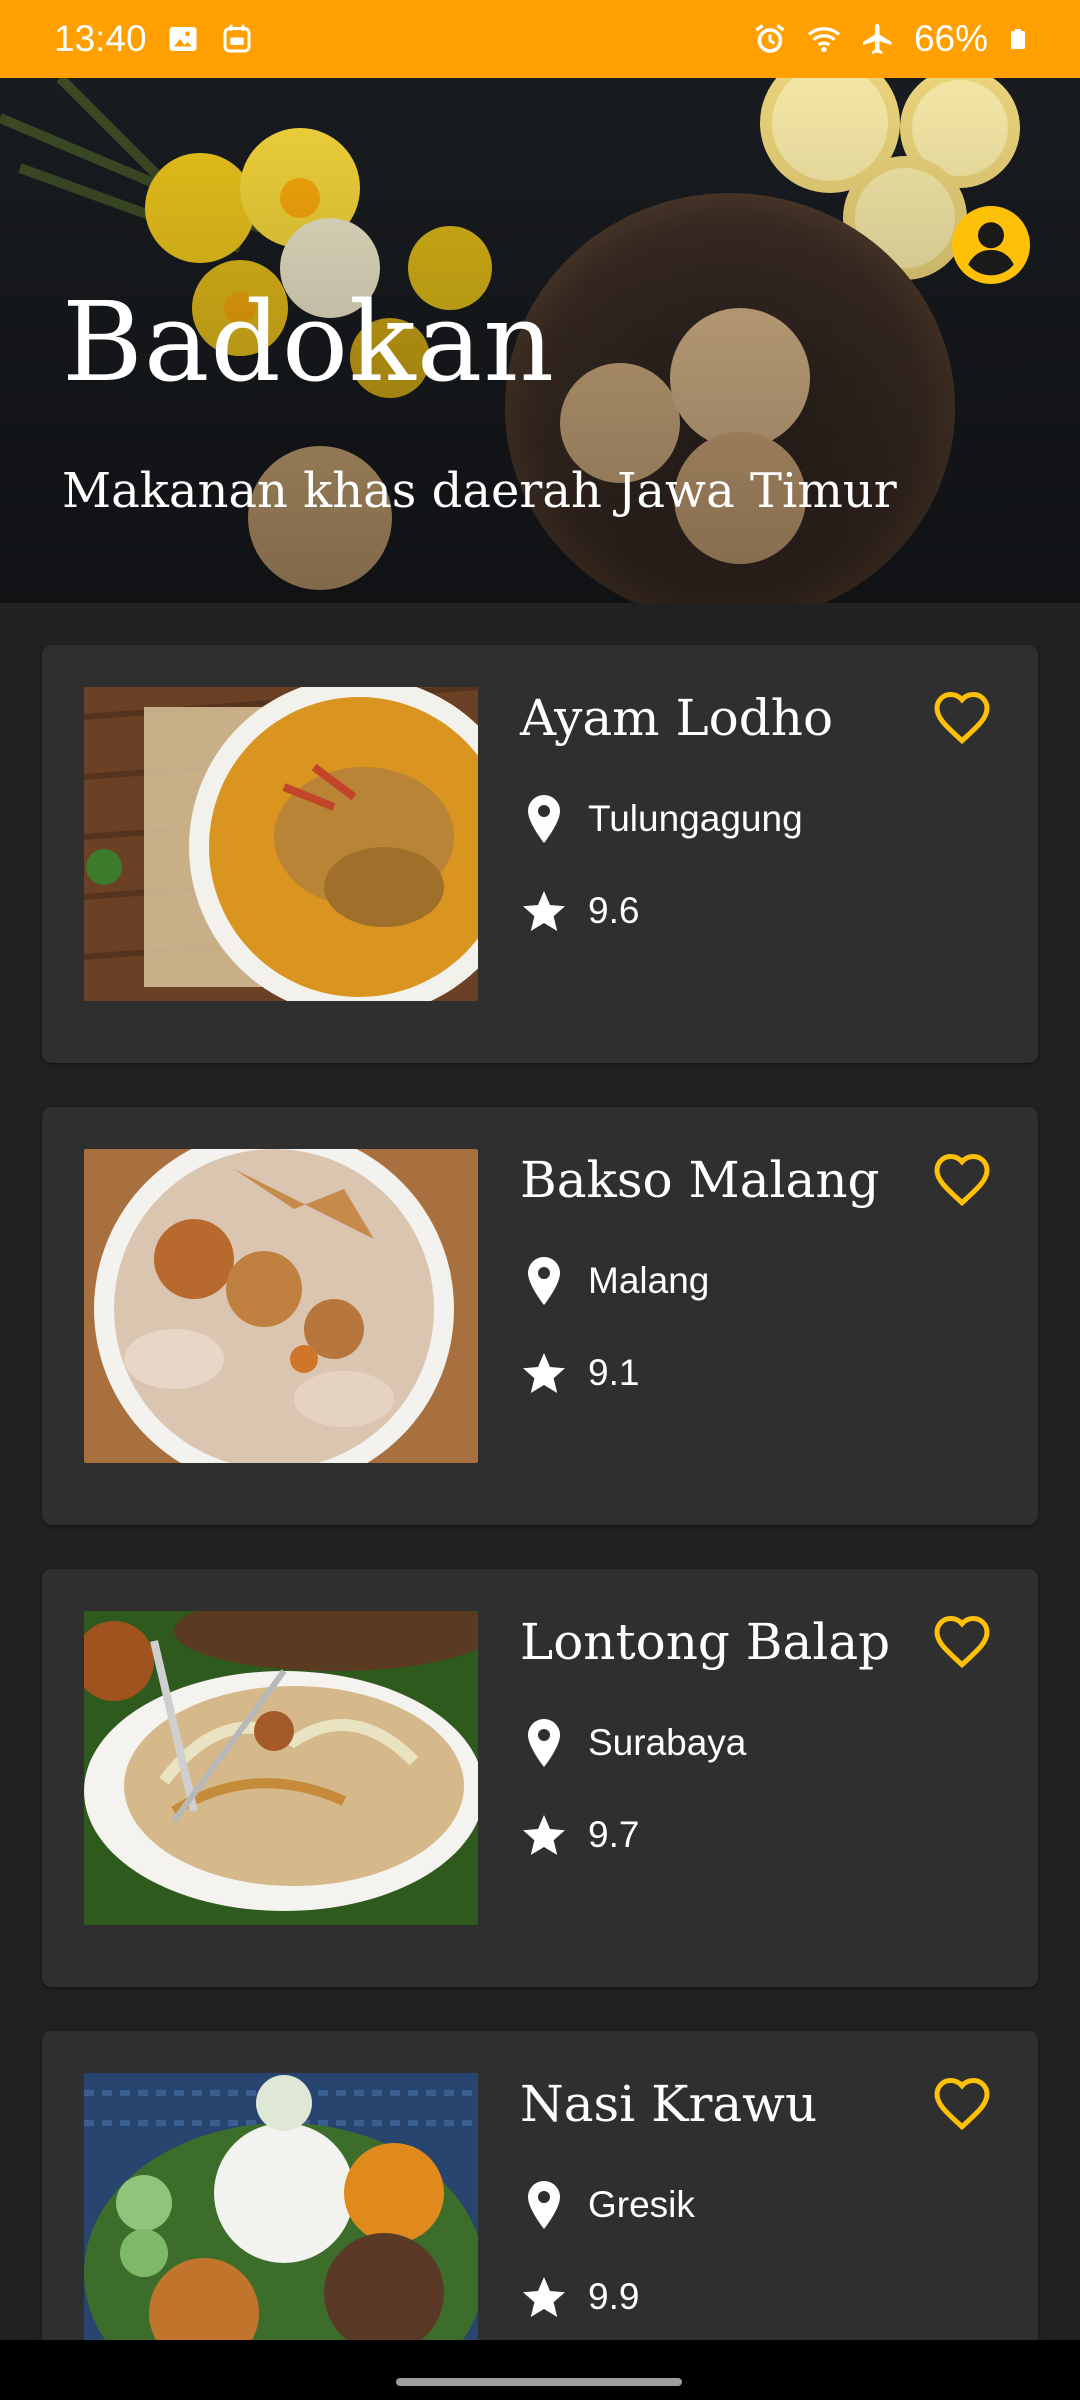 The height and width of the screenshot is (2400, 1080). What do you see at coordinates (579, 911) in the screenshot?
I see `rating-row: 9.6` at bounding box center [579, 911].